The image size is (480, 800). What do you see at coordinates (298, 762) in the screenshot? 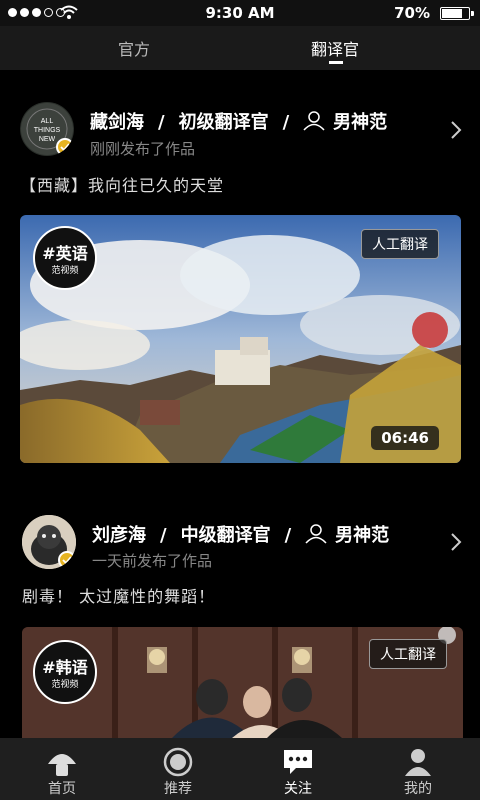
I see `follow-chat-icon` at bounding box center [298, 762].